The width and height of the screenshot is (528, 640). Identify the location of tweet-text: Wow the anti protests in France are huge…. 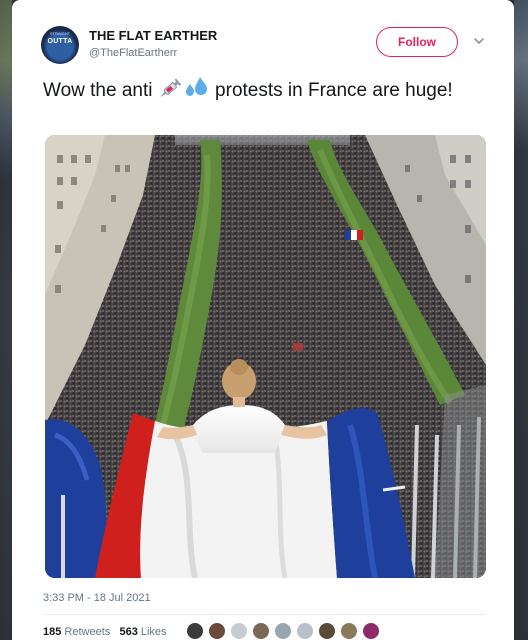
(263, 90).